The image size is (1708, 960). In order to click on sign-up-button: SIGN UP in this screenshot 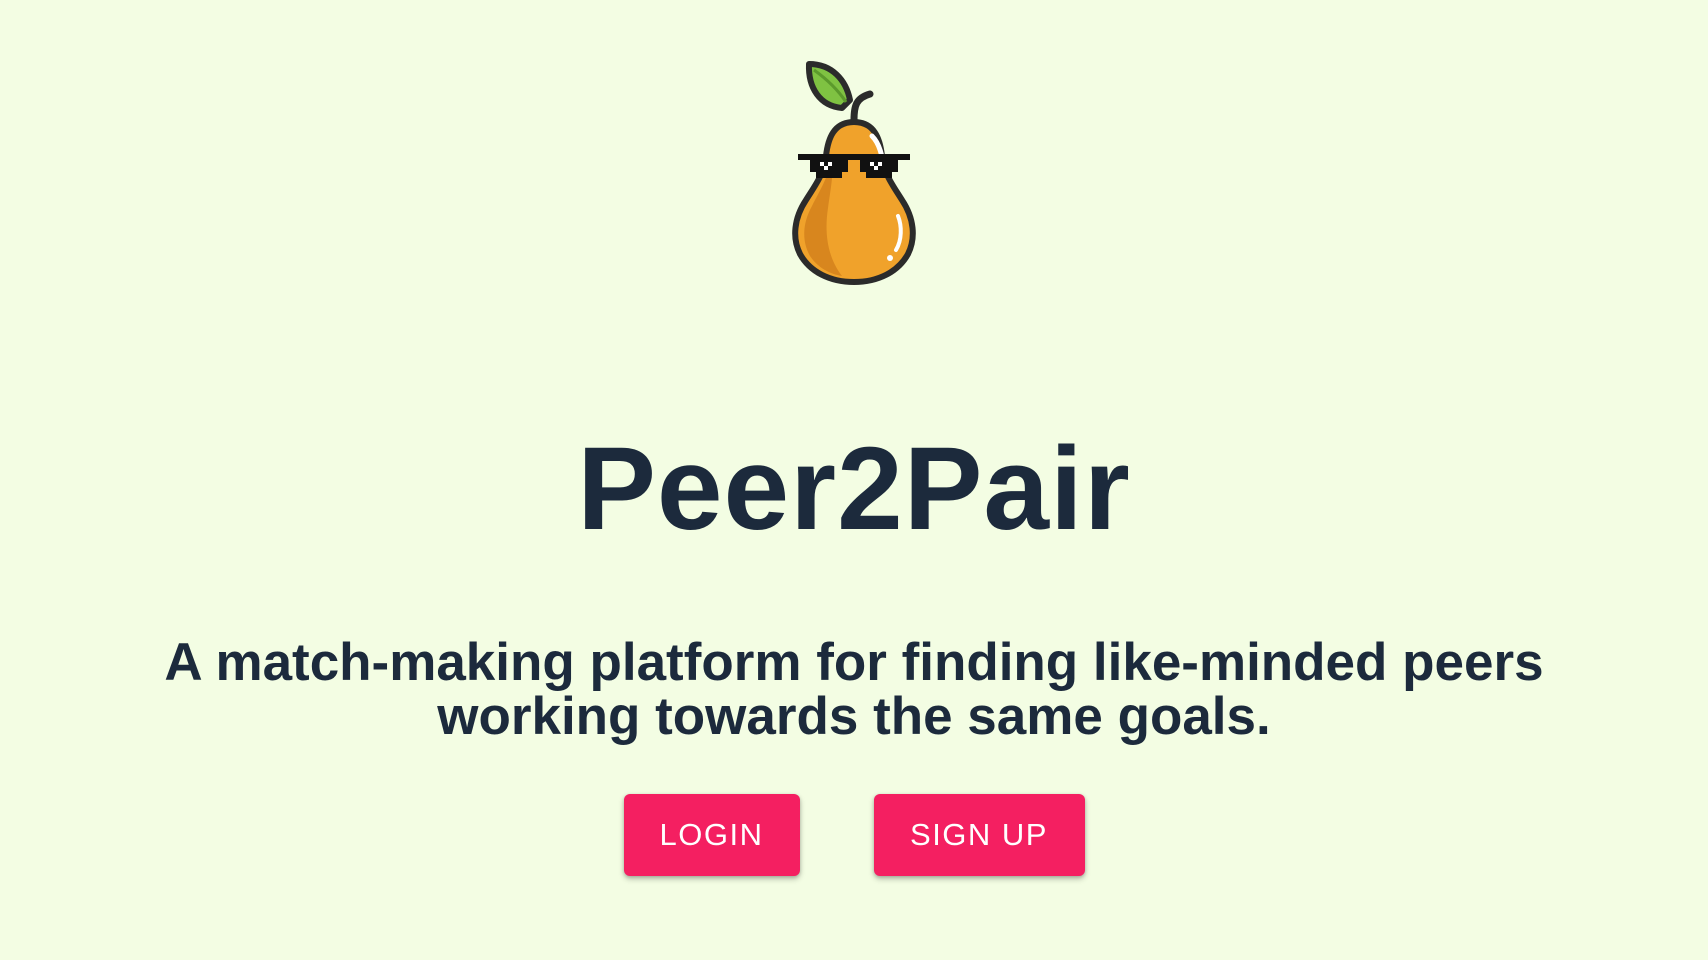, I will do `click(979, 835)`.